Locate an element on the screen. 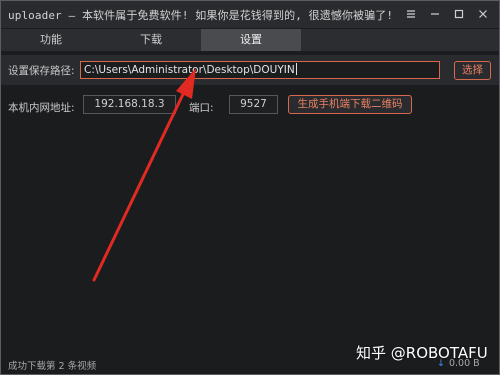  watermark: 知乎 @ROBOTAFU is located at coordinates (422, 353).